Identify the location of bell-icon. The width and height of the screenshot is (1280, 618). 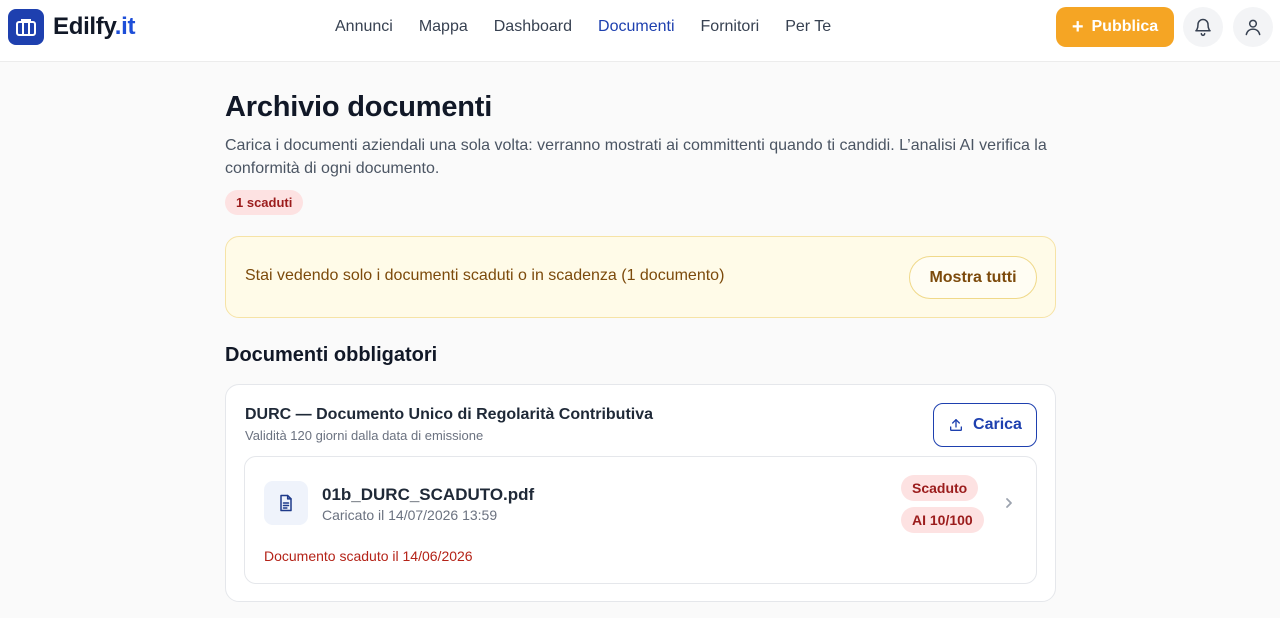
(1203, 27).